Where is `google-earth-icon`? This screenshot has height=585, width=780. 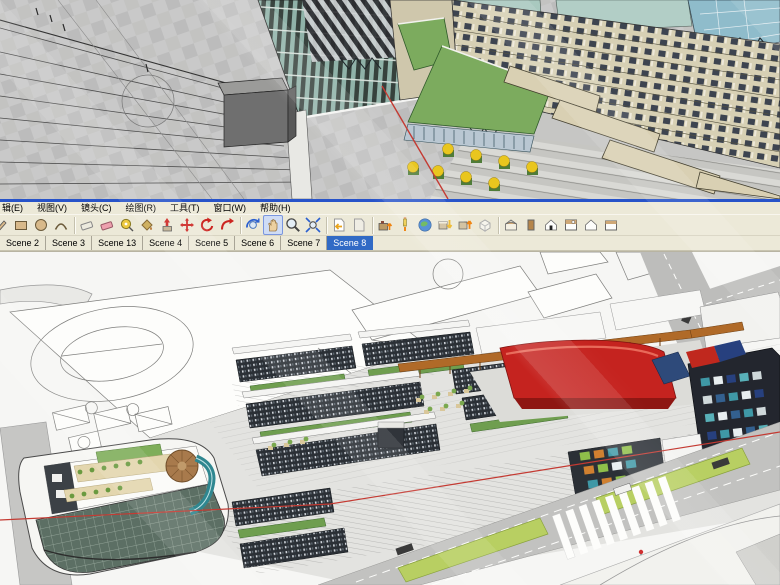
google-earth-icon is located at coordinates (425, 225).